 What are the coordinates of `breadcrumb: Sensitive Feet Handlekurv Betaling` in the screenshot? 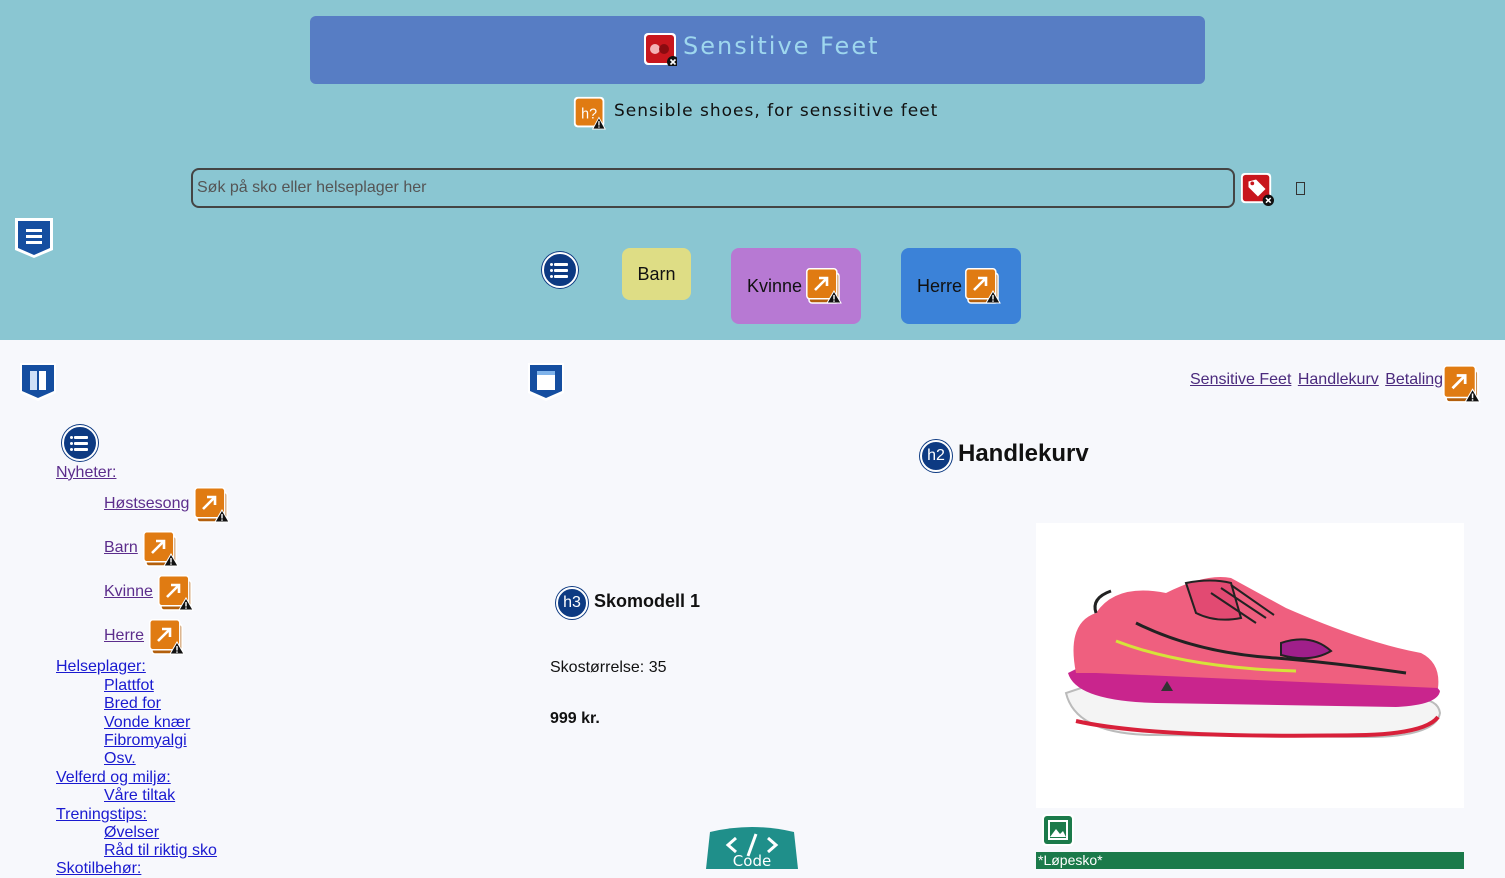 It's located at (1317, 380).